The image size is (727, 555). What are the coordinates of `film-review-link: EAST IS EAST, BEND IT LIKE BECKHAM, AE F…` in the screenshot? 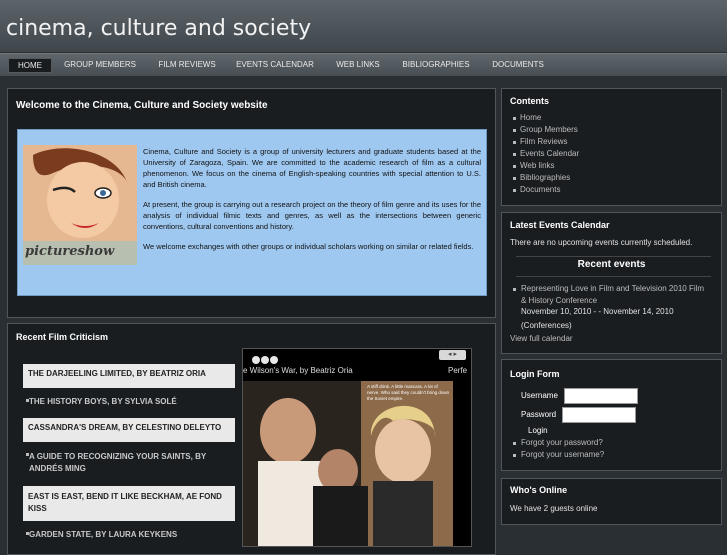 It's located at (129, 503).